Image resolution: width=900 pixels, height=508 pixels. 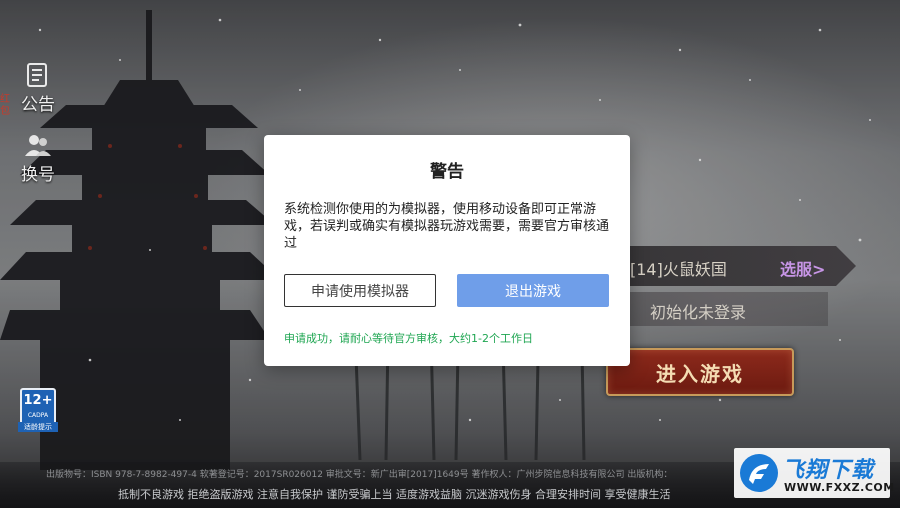 I want to click on enter-game-button: 进入游戏, so click(x=700, y=372).